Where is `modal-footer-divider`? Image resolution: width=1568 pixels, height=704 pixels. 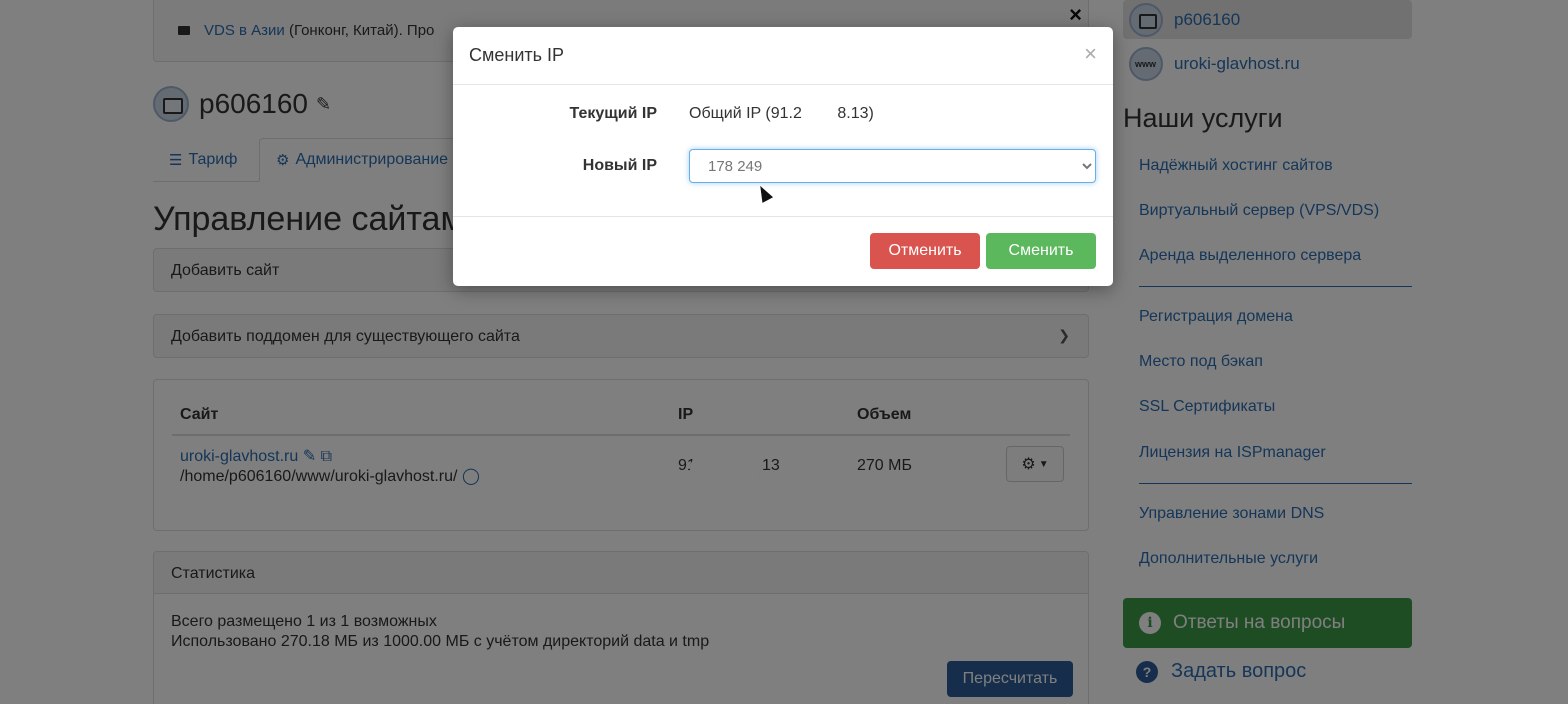 modal-footer-divider is located at coordinates (783, 216).